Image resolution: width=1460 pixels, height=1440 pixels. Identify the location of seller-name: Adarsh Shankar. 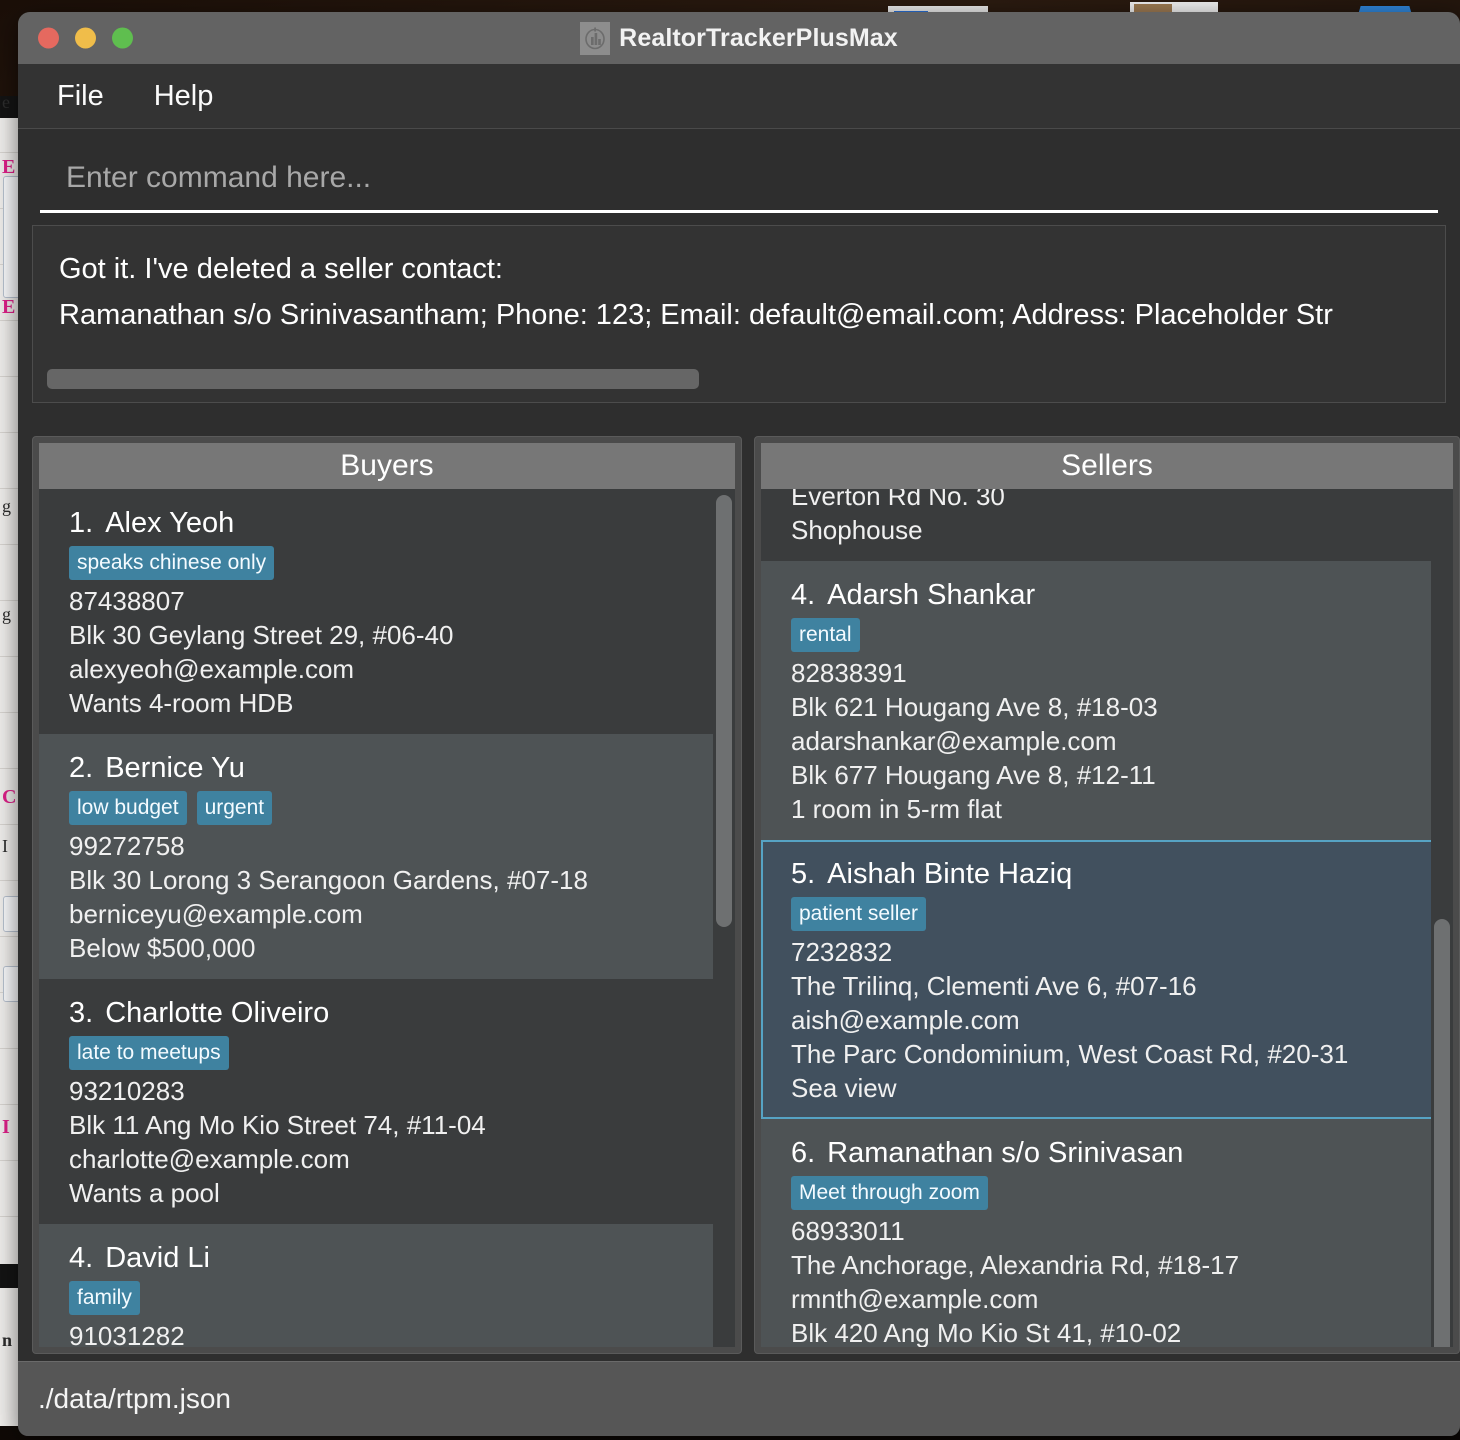
(931, 595).